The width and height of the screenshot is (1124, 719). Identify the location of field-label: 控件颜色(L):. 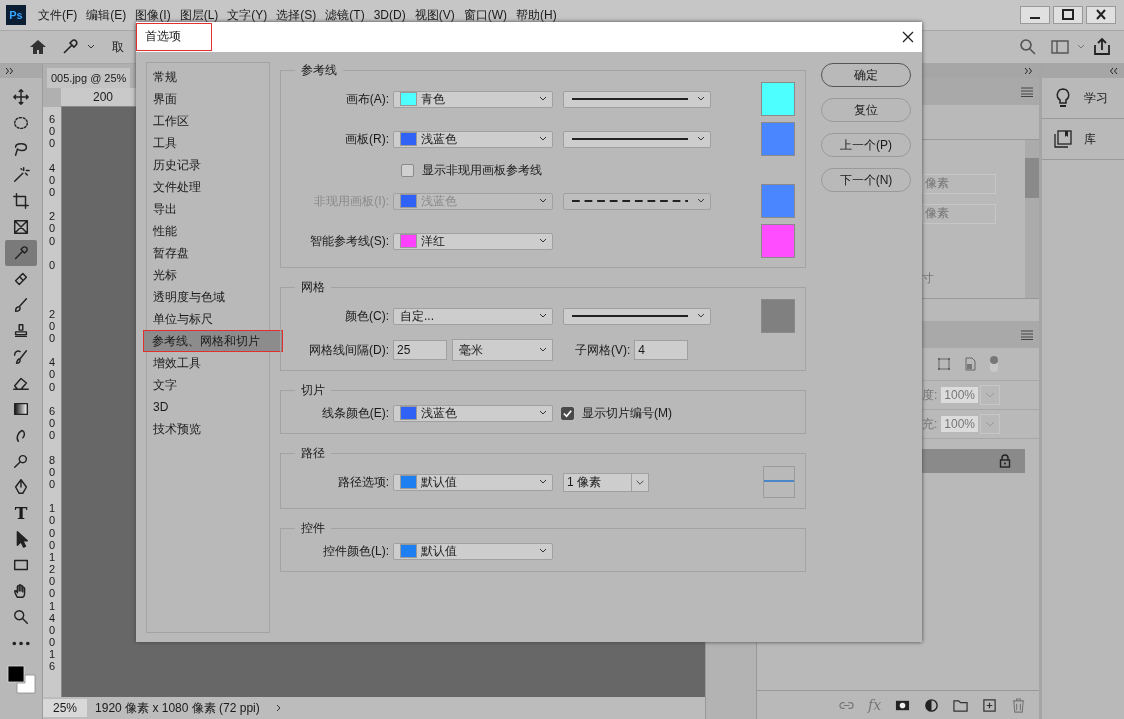
(356, 551).